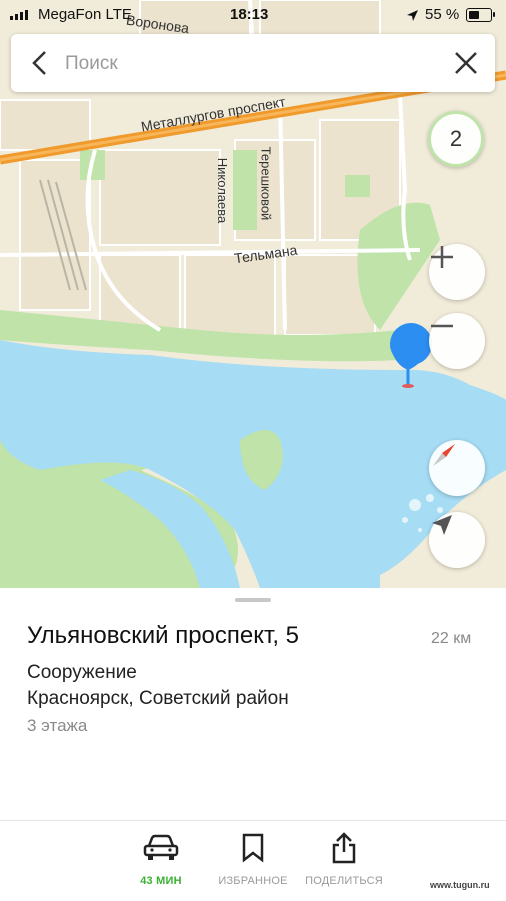 This screenshot has height=901, width=506. I want to click on battery-percent: 55 %, so click(442, 14).